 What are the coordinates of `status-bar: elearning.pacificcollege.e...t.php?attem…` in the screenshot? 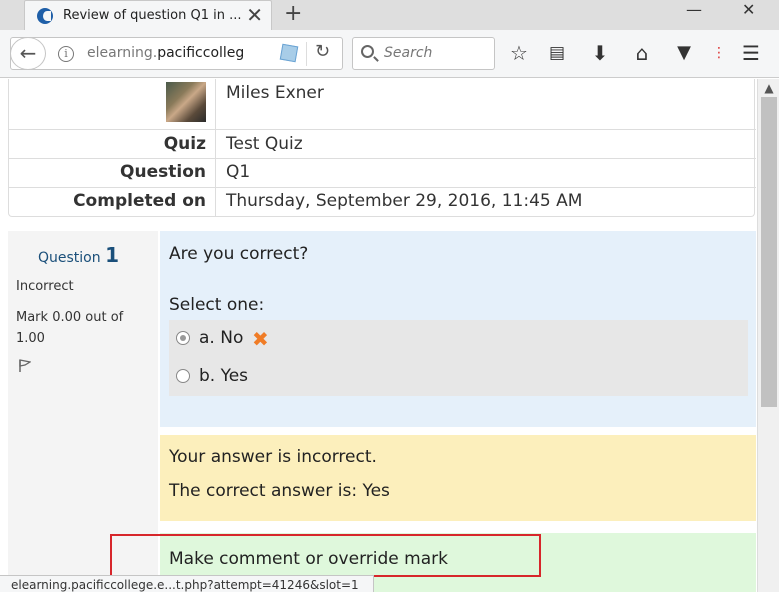 It's located at (187, 583).